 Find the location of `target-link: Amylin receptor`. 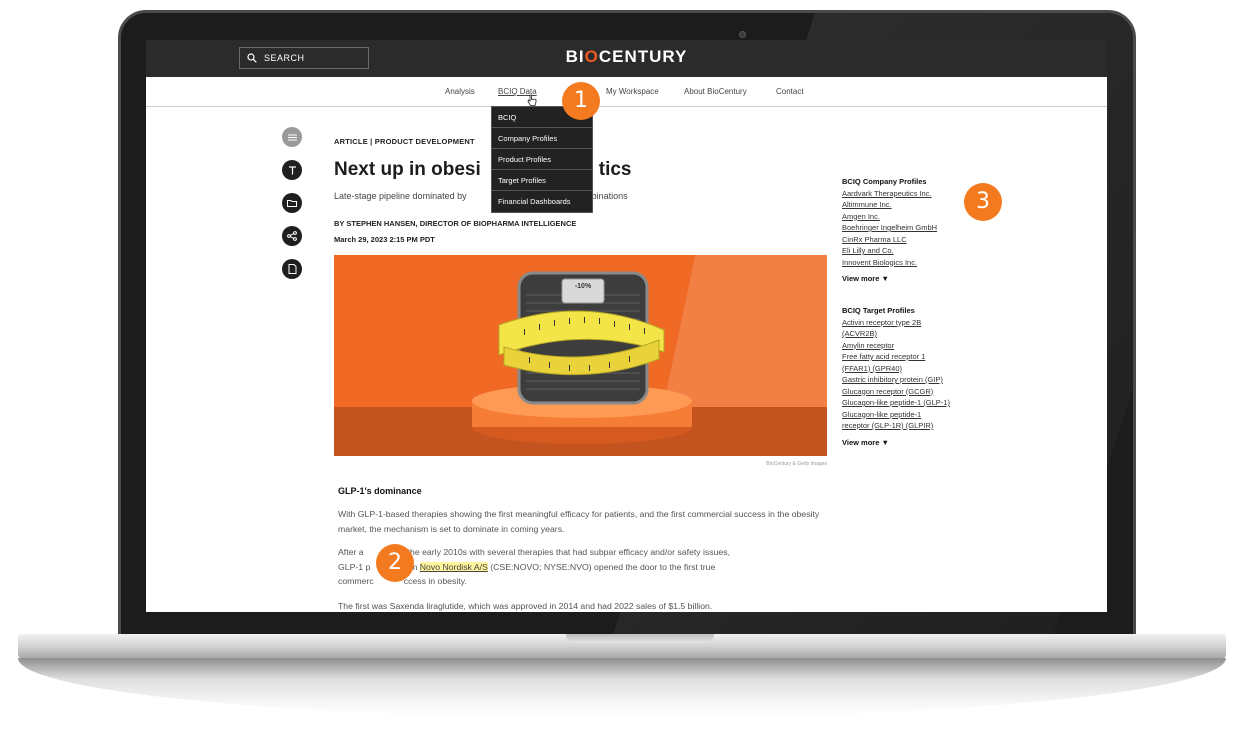

target-link: Amylin receptor is located at coordinates (896, 346).